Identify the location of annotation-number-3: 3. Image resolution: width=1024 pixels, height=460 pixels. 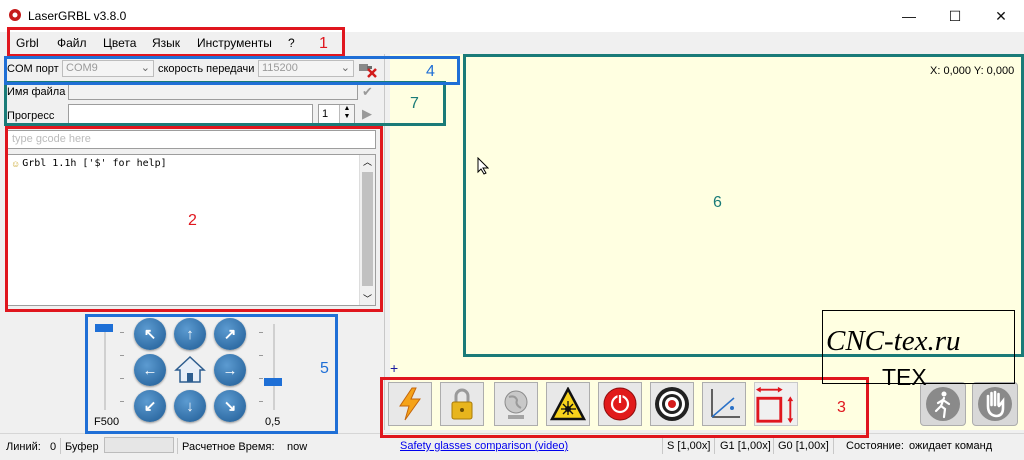
(841, 407).